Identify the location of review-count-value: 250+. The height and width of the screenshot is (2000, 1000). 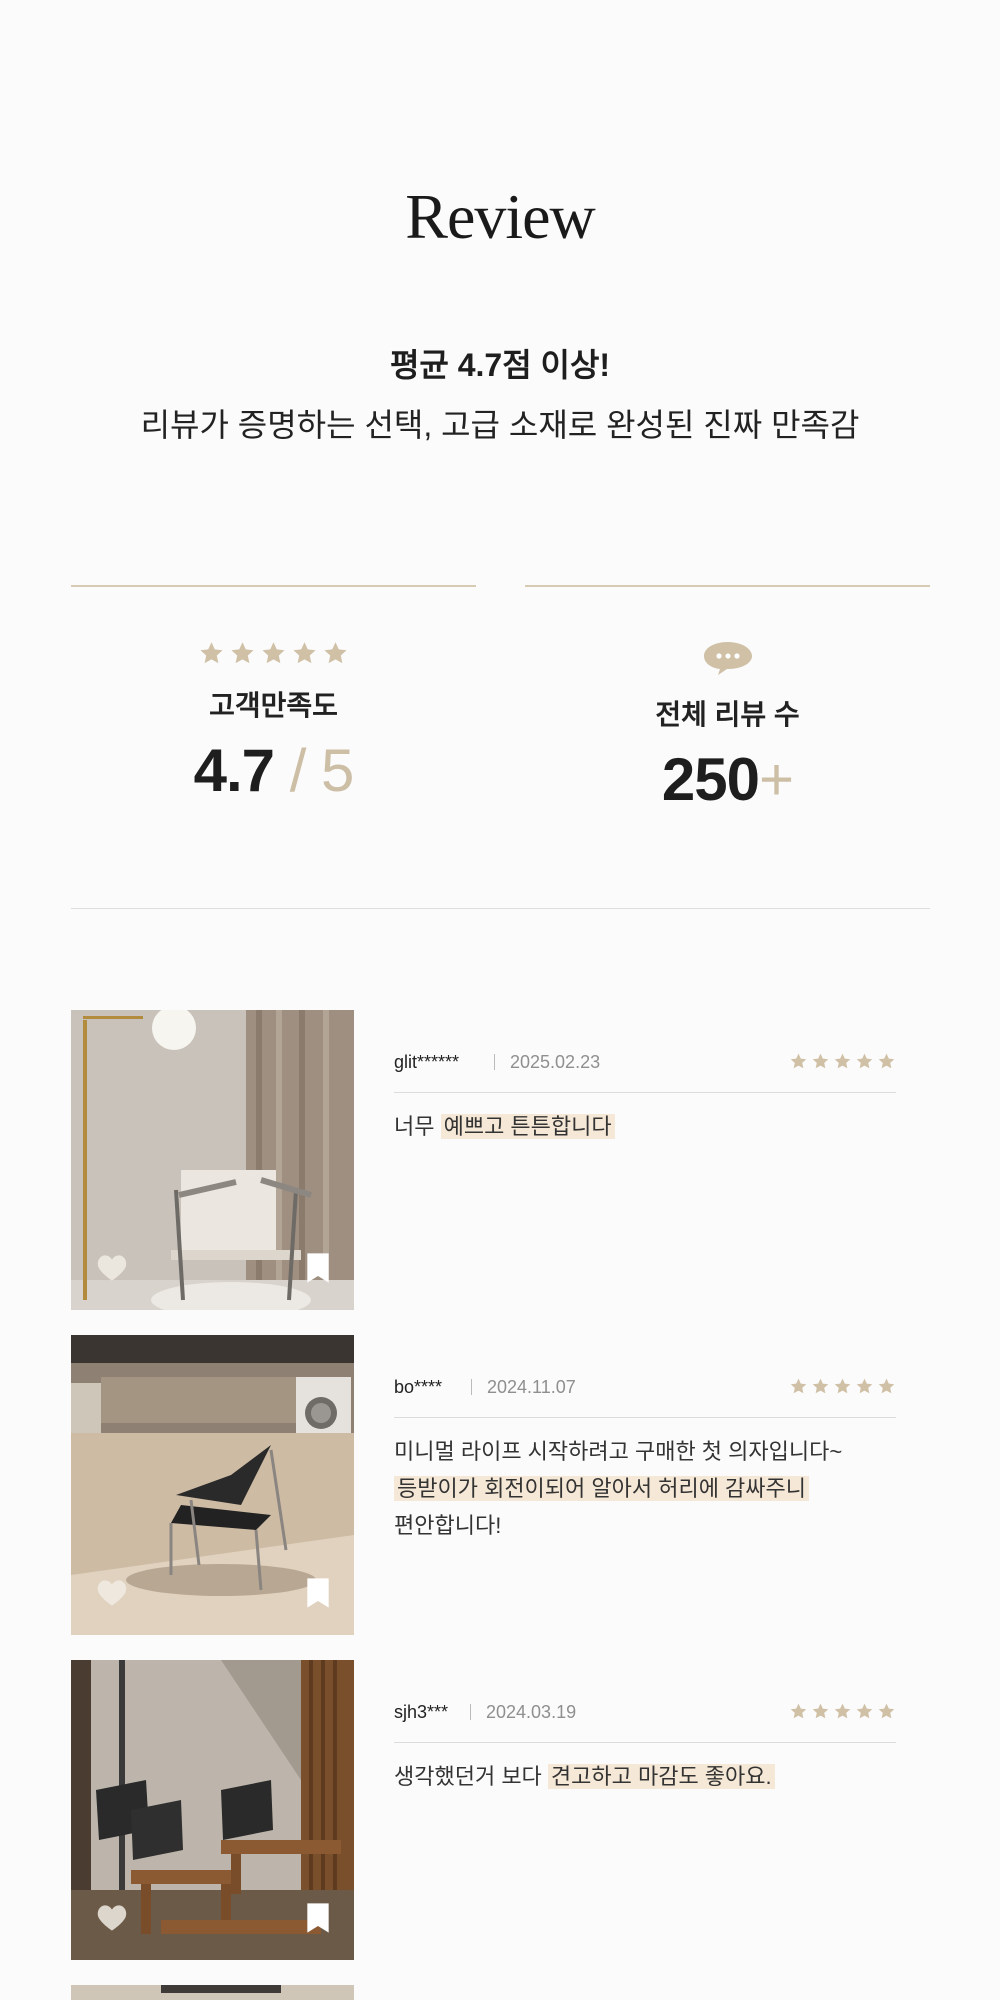
(727, 779).